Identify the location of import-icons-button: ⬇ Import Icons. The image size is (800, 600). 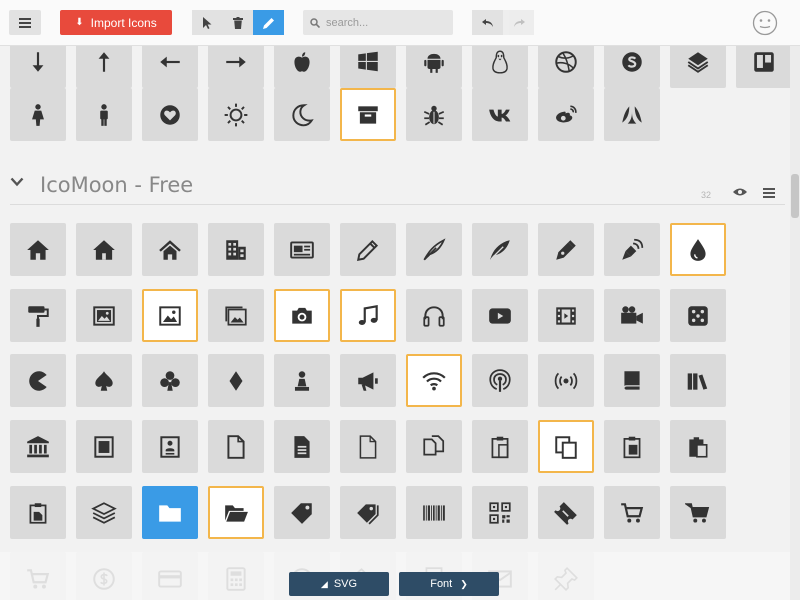
(116, 22).